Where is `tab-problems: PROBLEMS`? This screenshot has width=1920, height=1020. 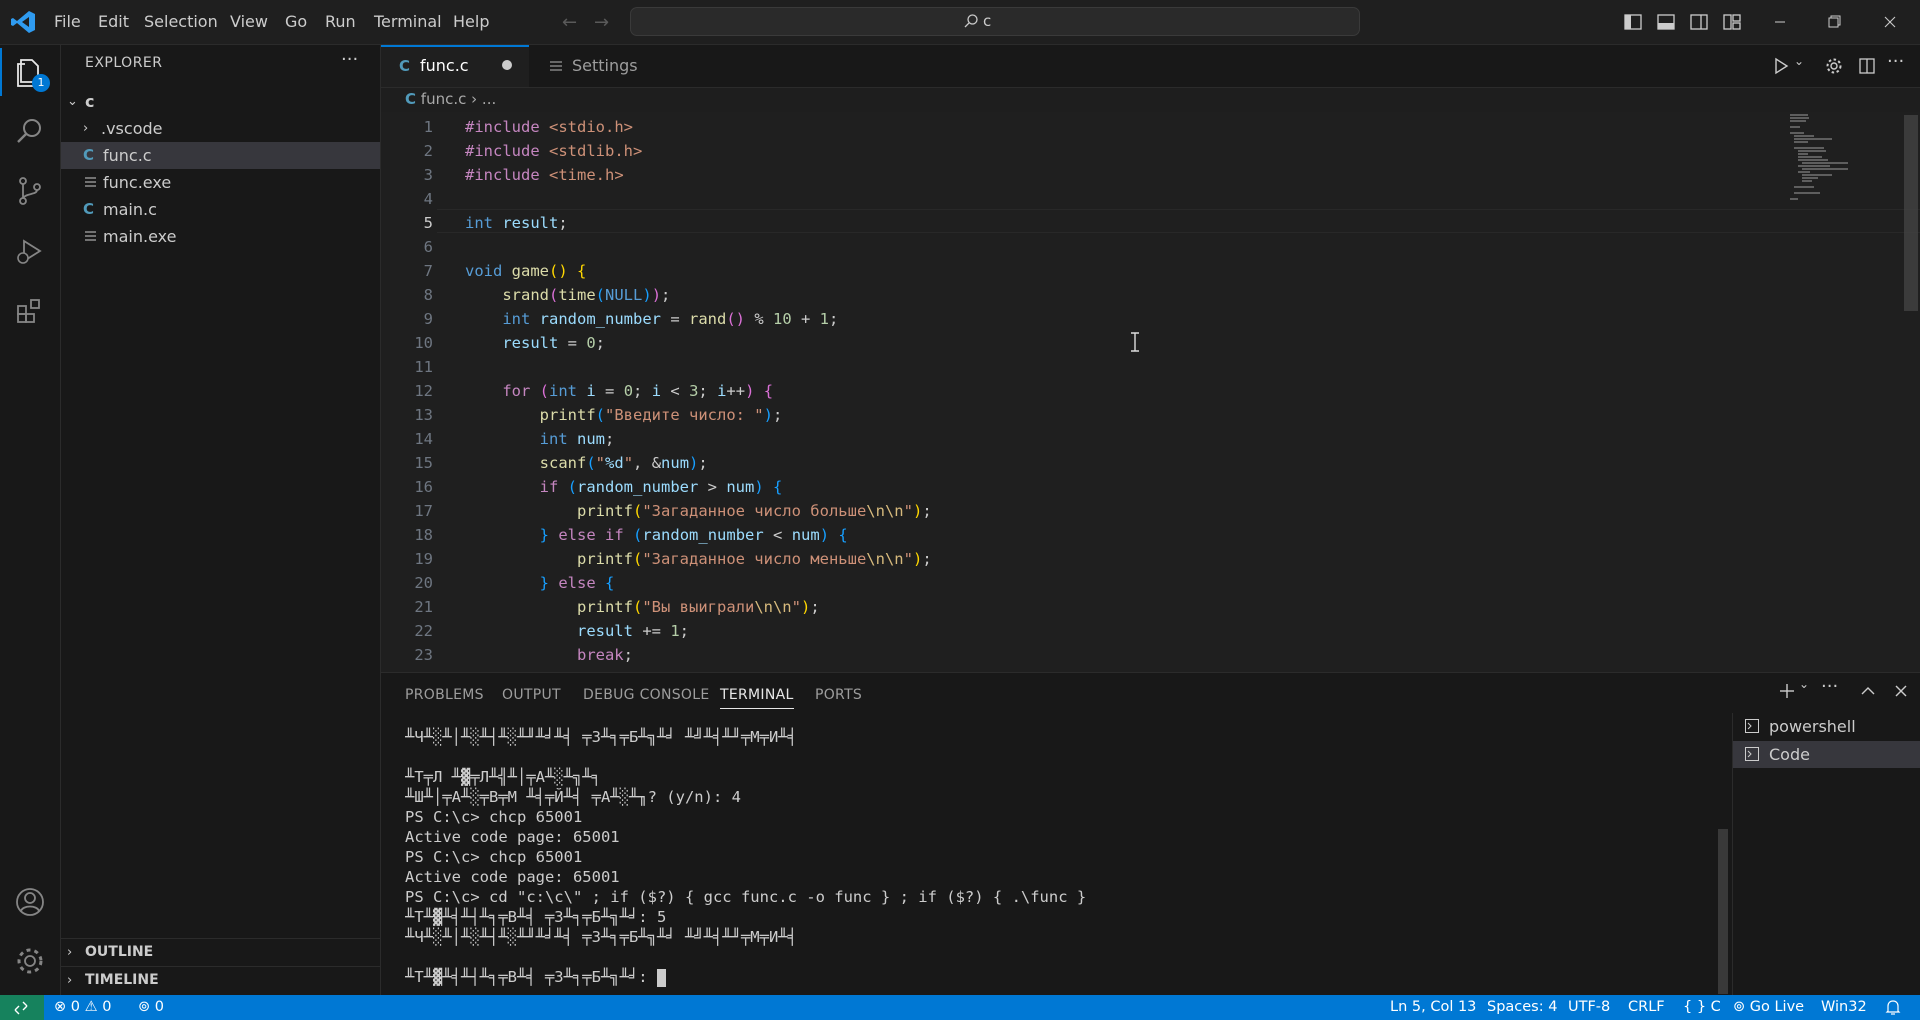
tab-problems: PROBLEMS is located at coordinates (444, 695).